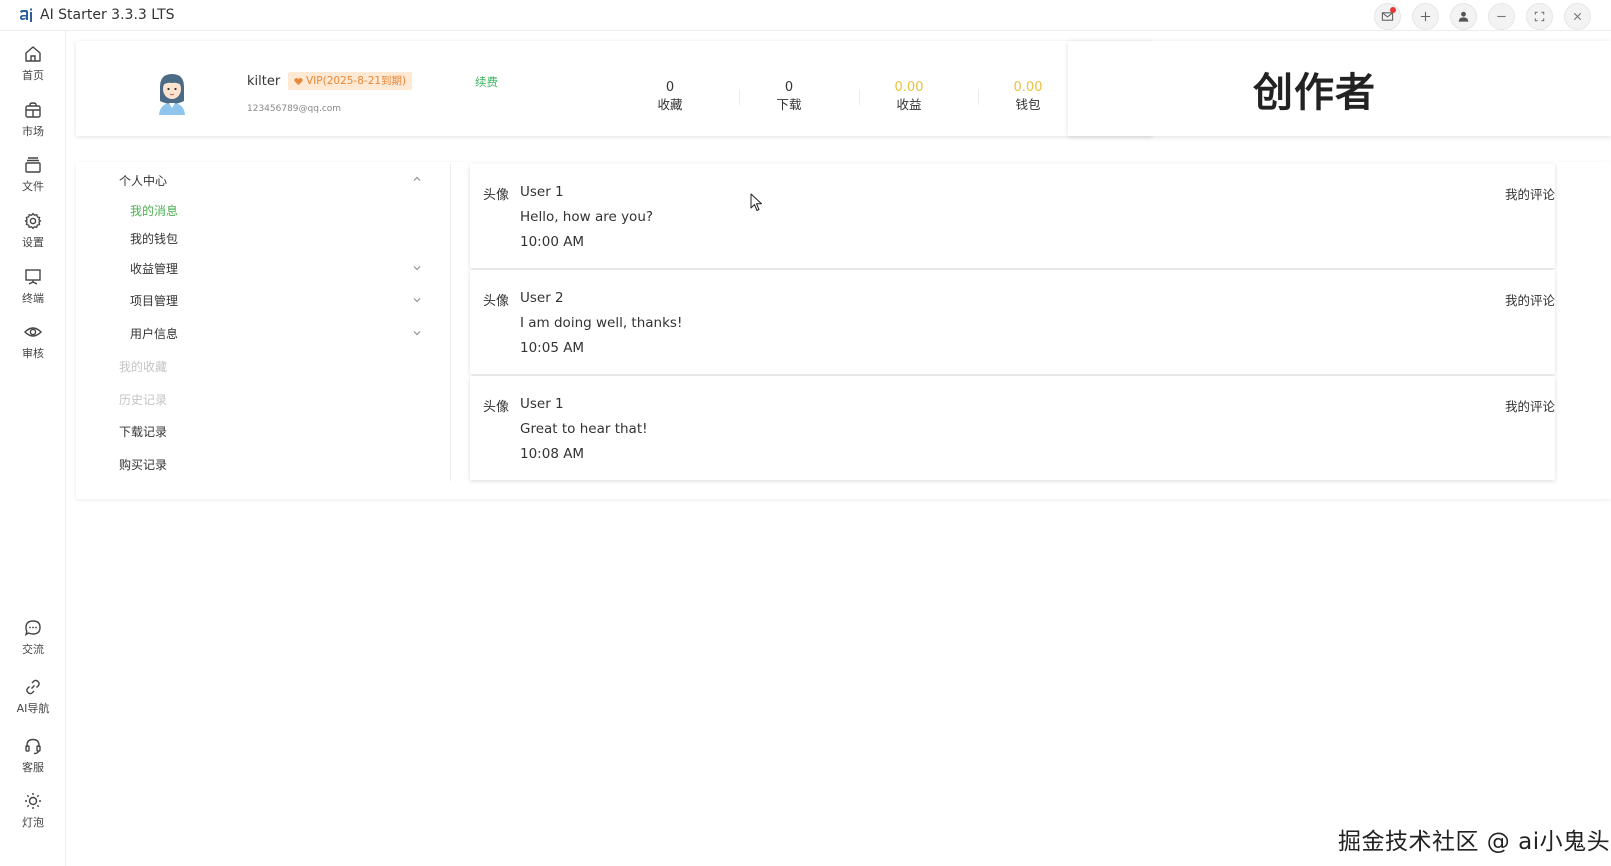 Image resolution: width=1611 pixels, height=866 pixels. Describe the element at coordinates (805, 15) in the screenshot. I see `title-bar: AI Starter 3.3.3 LTS` at that location.